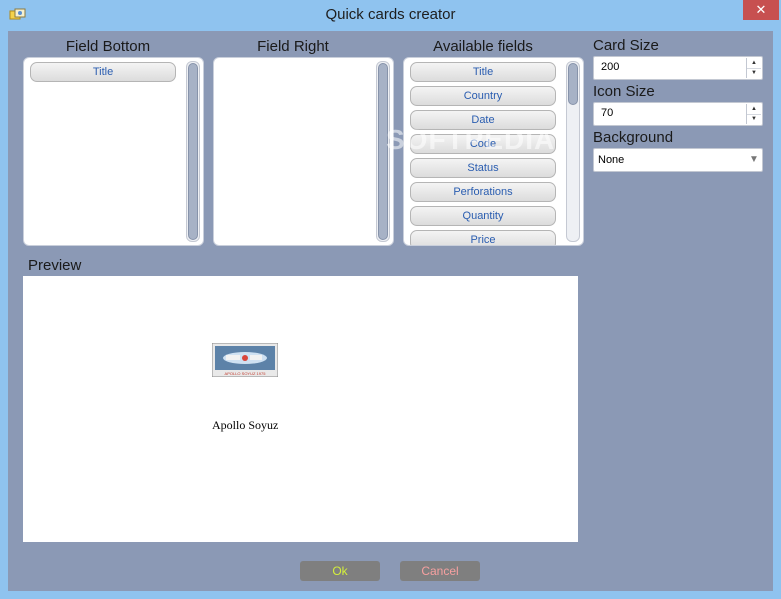  What do you see at coordinates (303, 151) in the screenshot?
I see `field-right-list` at bounding box center [303, 151].